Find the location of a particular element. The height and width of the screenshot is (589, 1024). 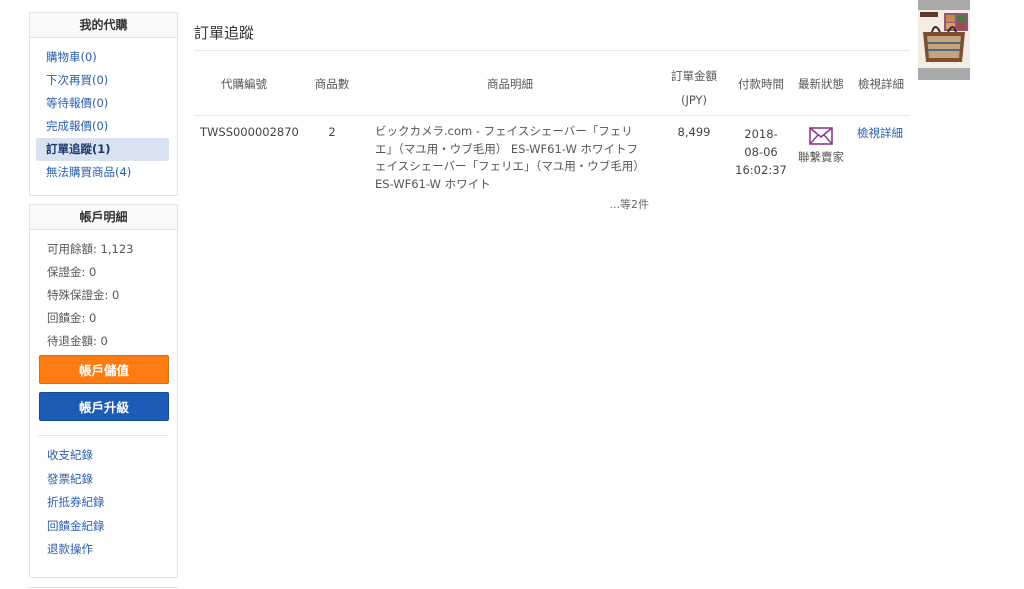

pay-date-monthday: 08-06 is located at coordinates (761, 152).